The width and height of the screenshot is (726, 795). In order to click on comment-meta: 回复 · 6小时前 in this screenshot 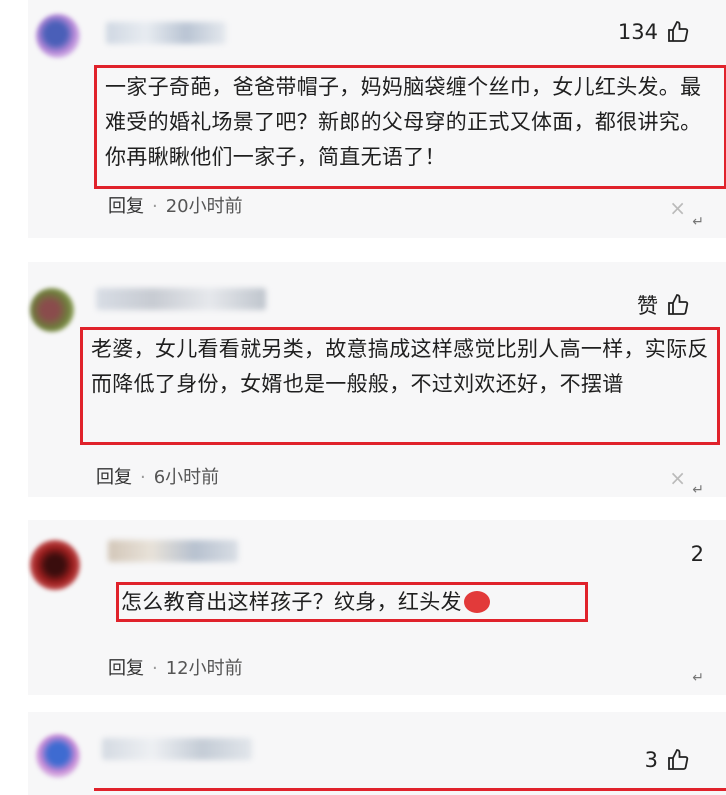, I will do `click(157, 476)`.